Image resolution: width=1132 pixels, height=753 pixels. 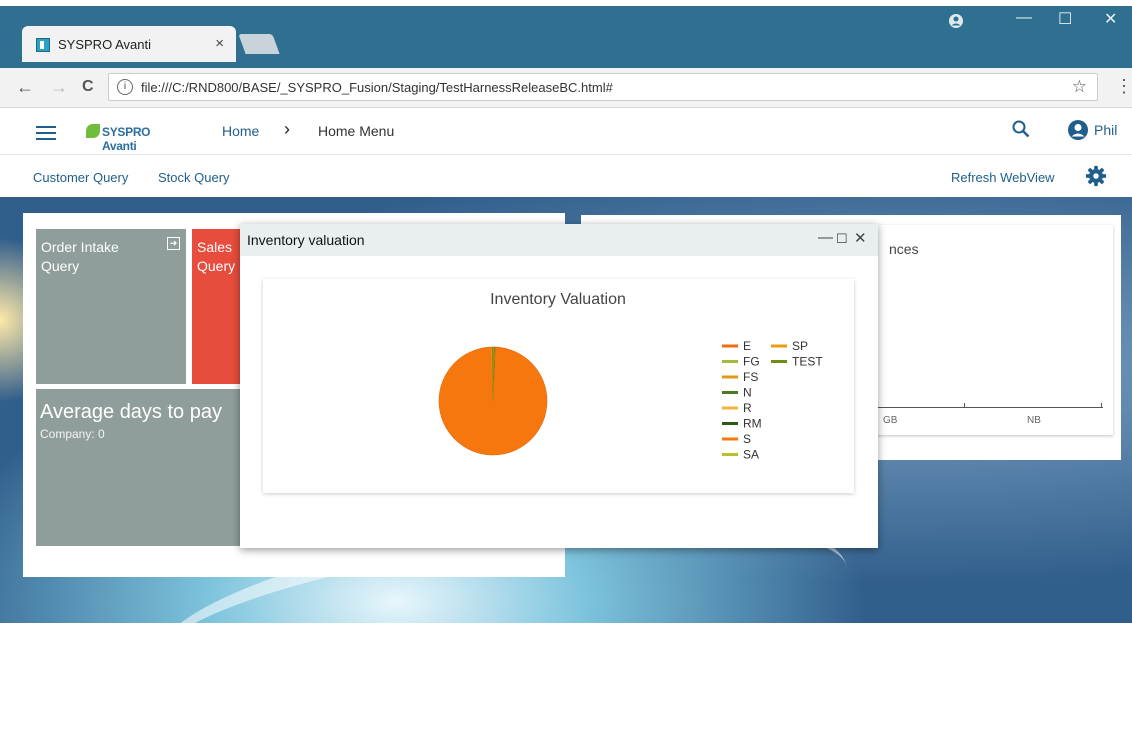 I want to click on app-header: SYSPRO Avanti Home › Home Menu Phil, so click(x=566, y=131).